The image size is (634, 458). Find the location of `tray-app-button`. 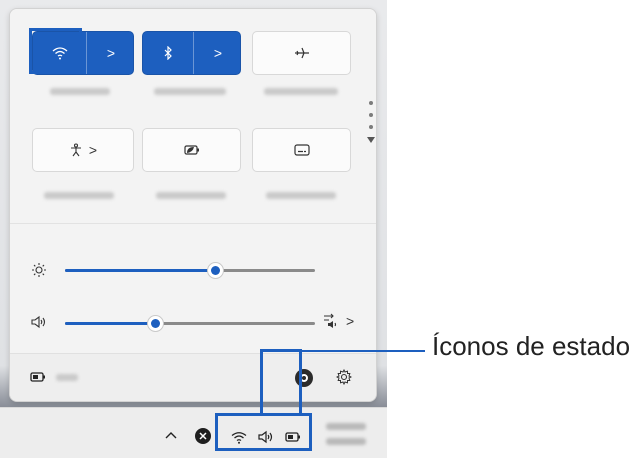

tray-app-button is located at coordinates (203, 436).